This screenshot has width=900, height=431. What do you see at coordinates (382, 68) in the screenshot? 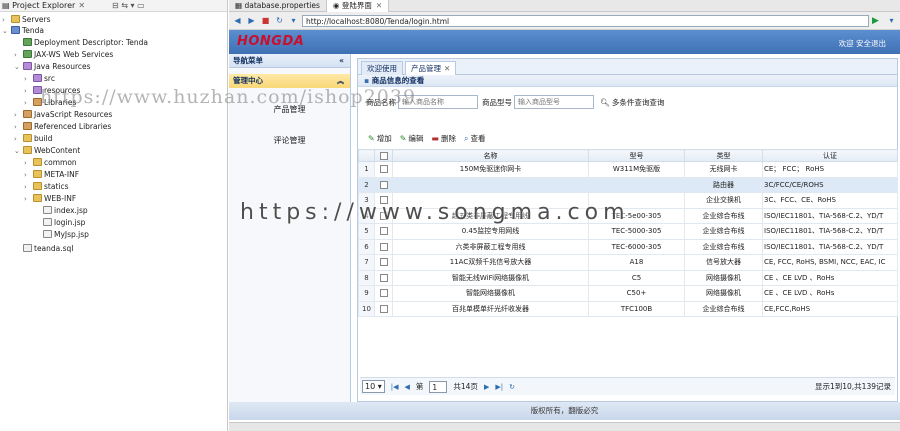
I see `tab-welcome: 欢迎使用` at bounding box center [382, 68].